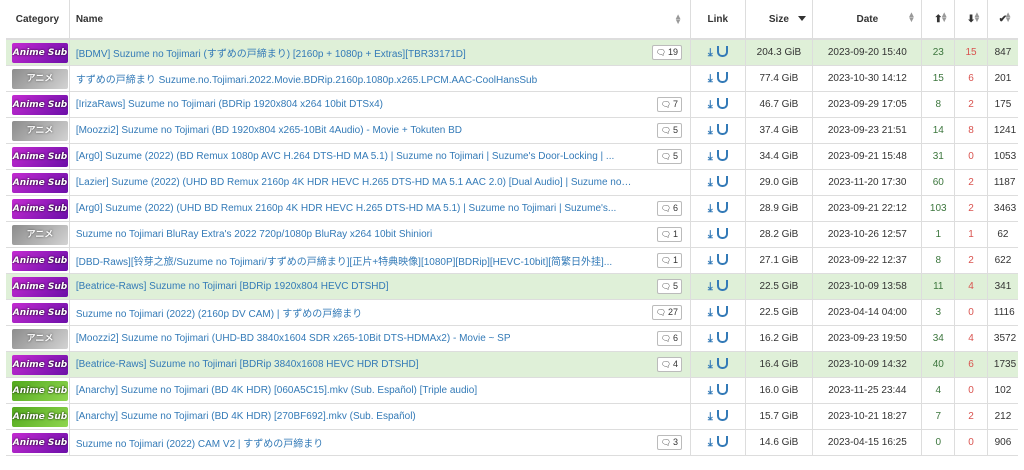  Describe the element at coordinates (1002, 20) in the screenshot. I see `header-completed: ✔ ▲ ▼` at that location.